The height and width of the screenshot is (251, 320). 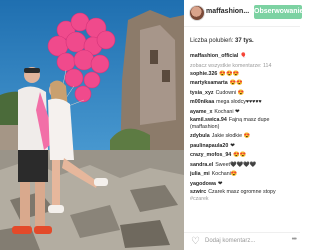 I want to click on comment-item: crazy_mofos_94 😍😍, so click(x=244, y=156).